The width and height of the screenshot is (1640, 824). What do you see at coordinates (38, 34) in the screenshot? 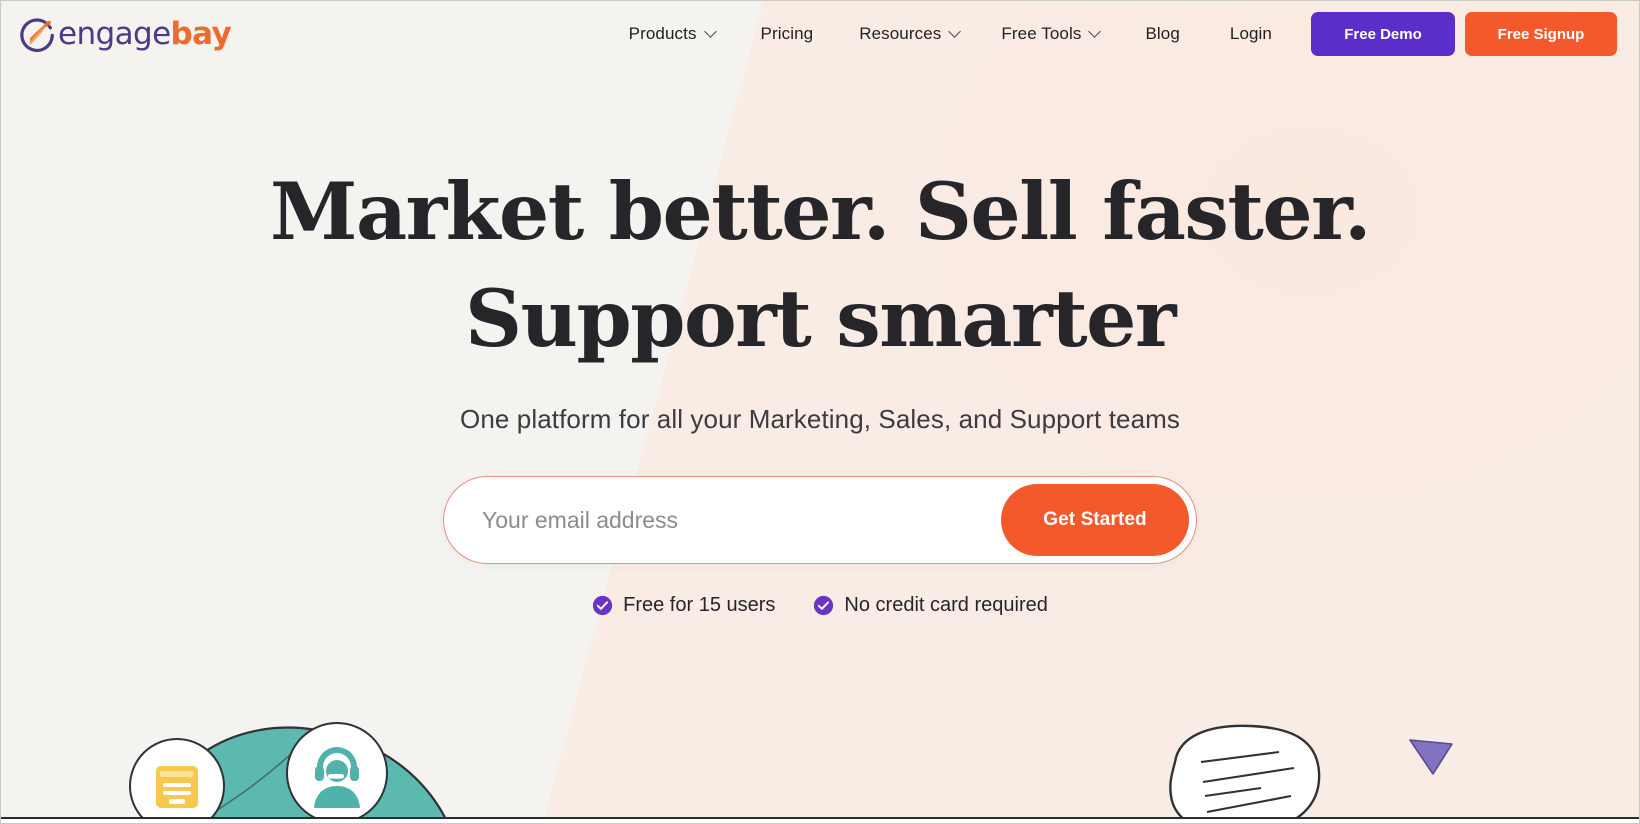
I see `engagebay-rocket-circle-logo-icon` at bounding box center [38, 34].